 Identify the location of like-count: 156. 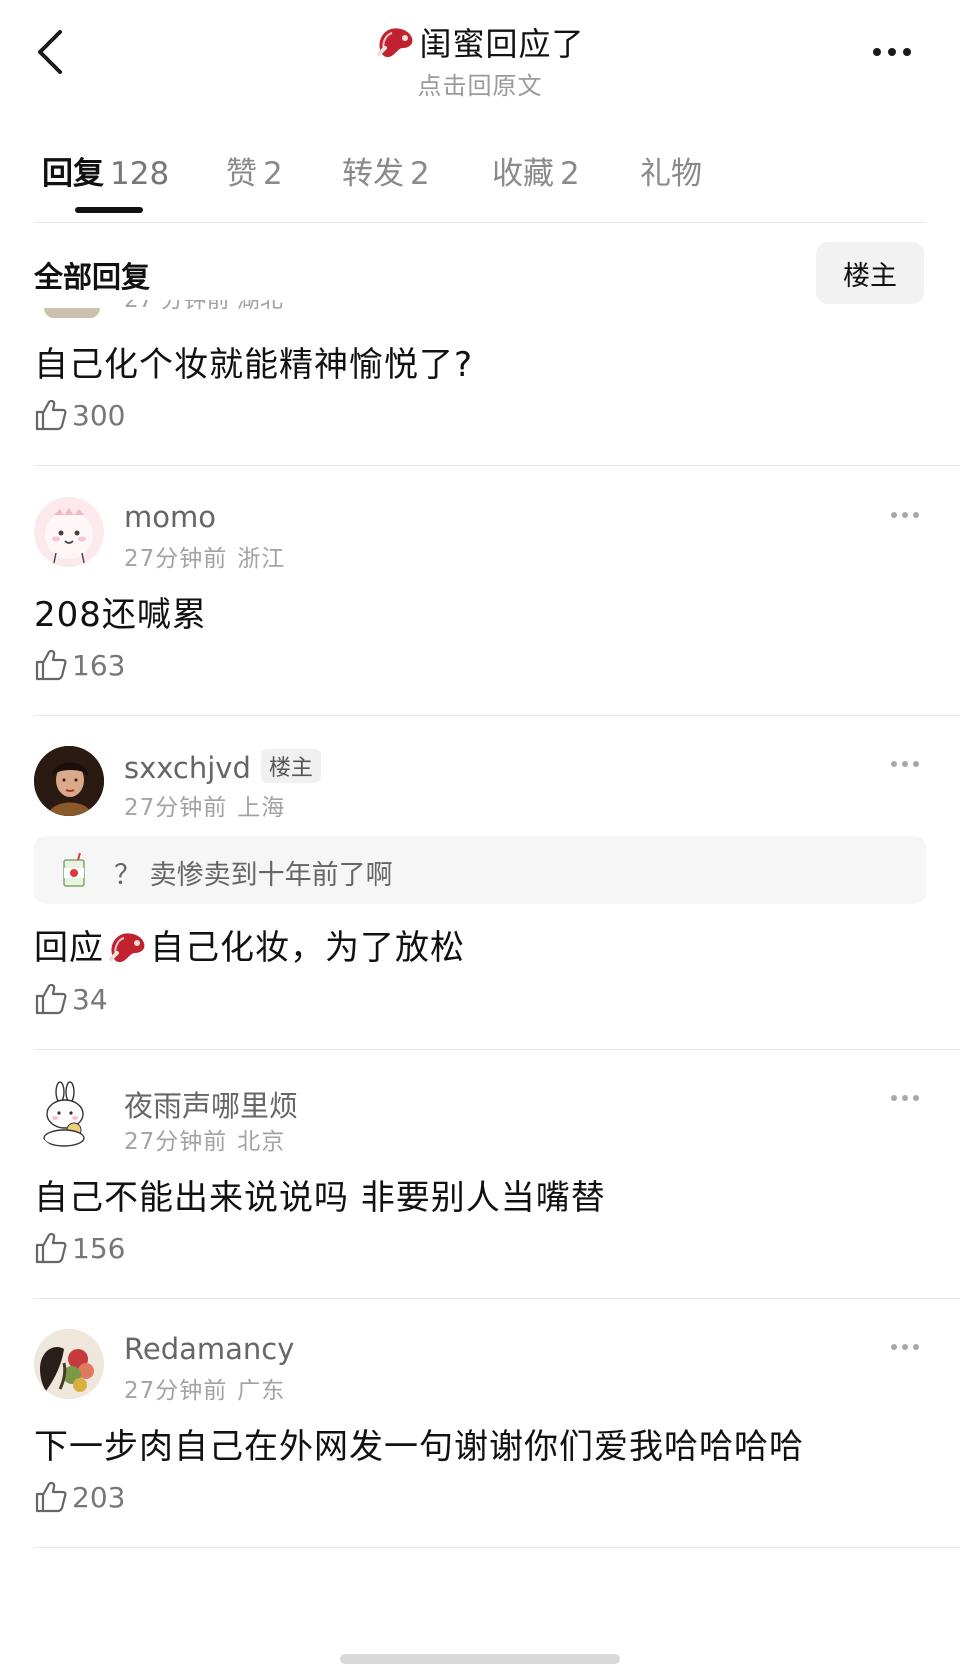
(99, 1248).